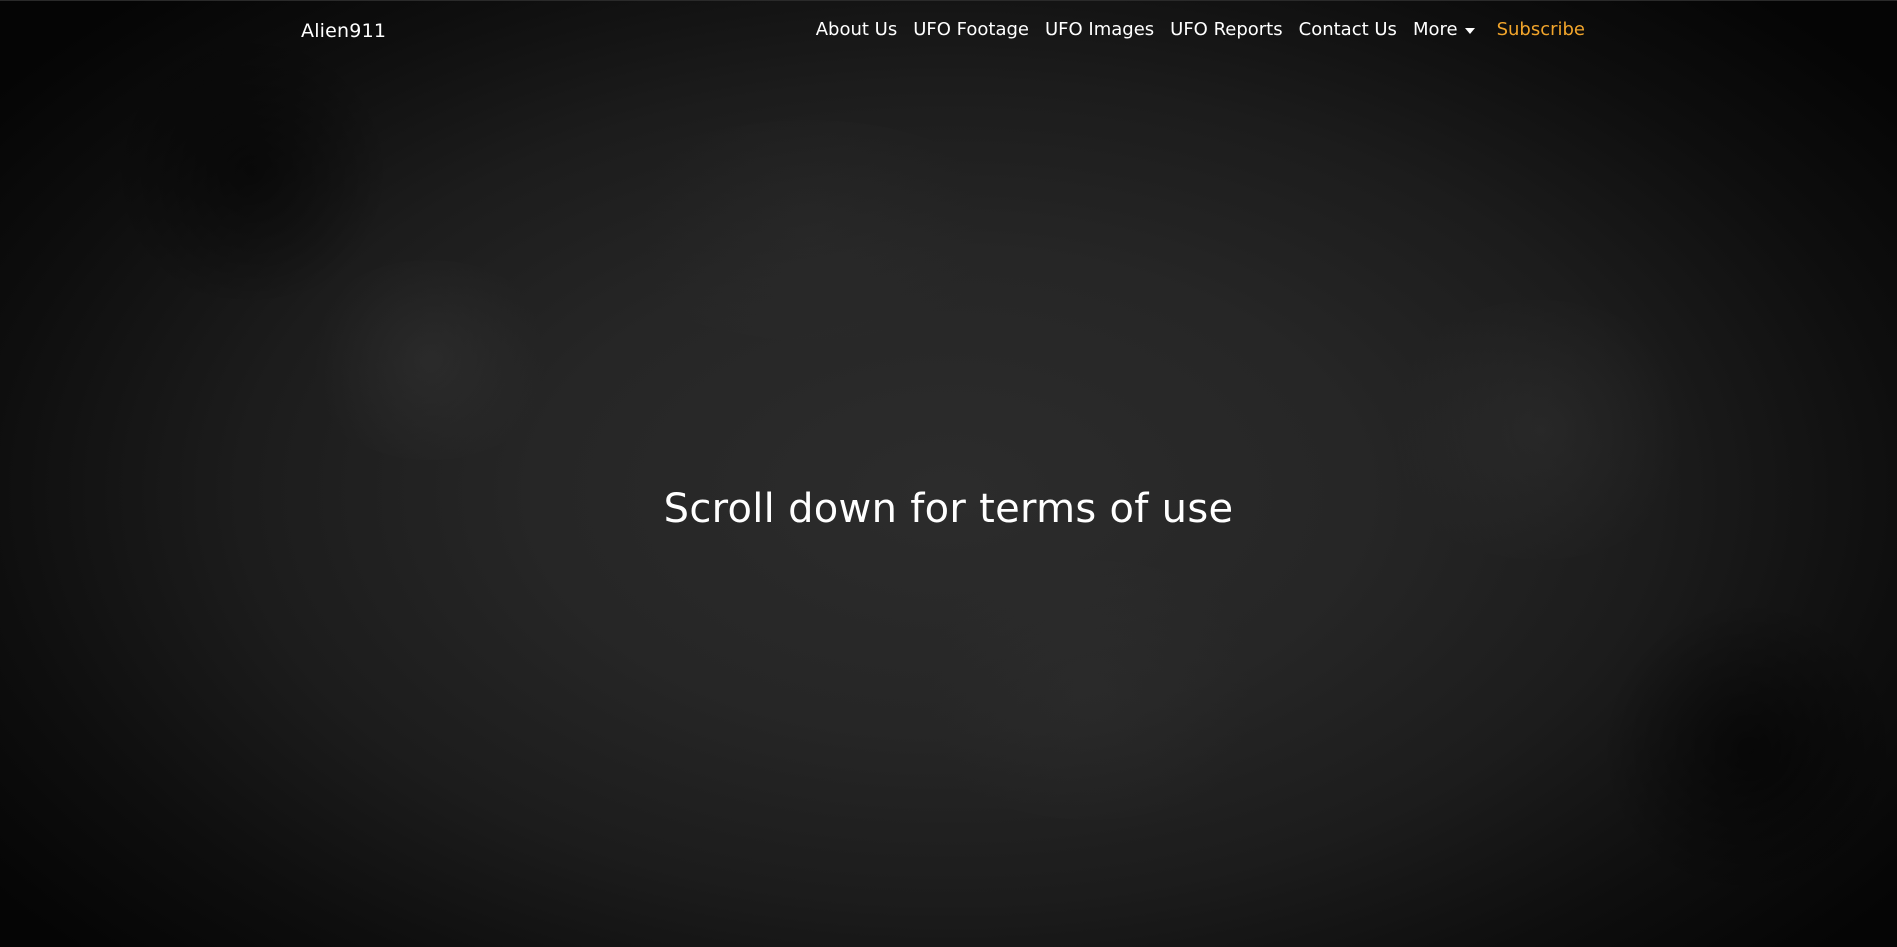 This screenshot has width=1897, height=947. Describe the element at coordinates (343, 31) in the screenshot. I see `brand-logo-link: Alien911` at that location.